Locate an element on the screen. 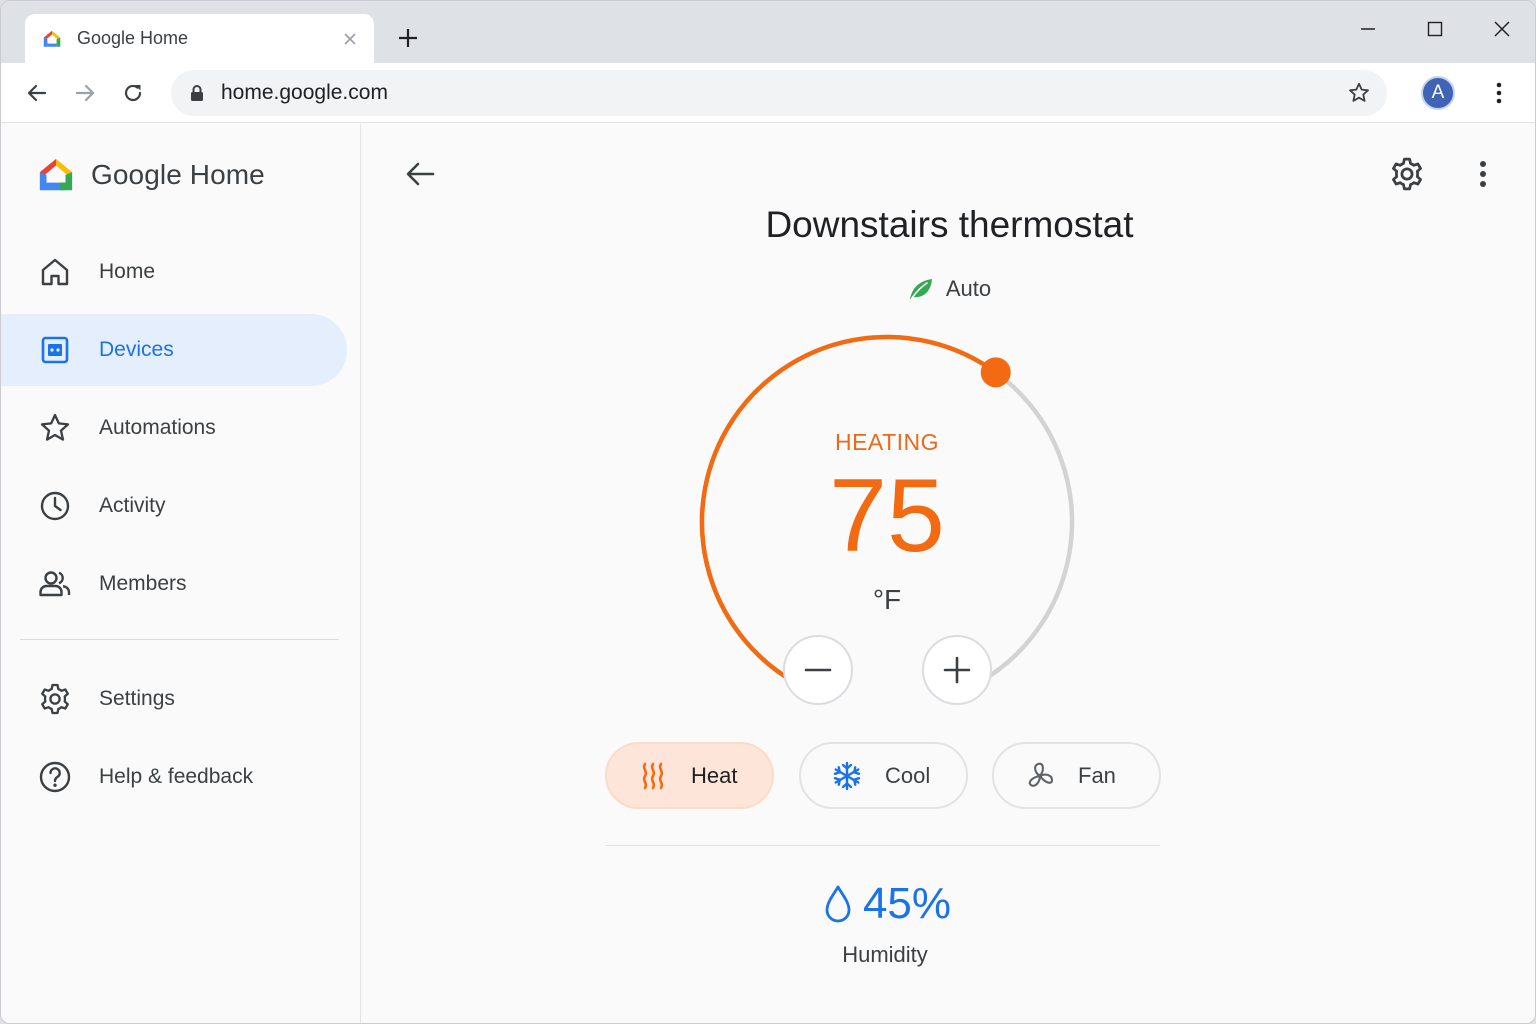 Image resolution: width=1536 pixels, height=1024 pixels. home-icon is located at coordinates (55, 272).